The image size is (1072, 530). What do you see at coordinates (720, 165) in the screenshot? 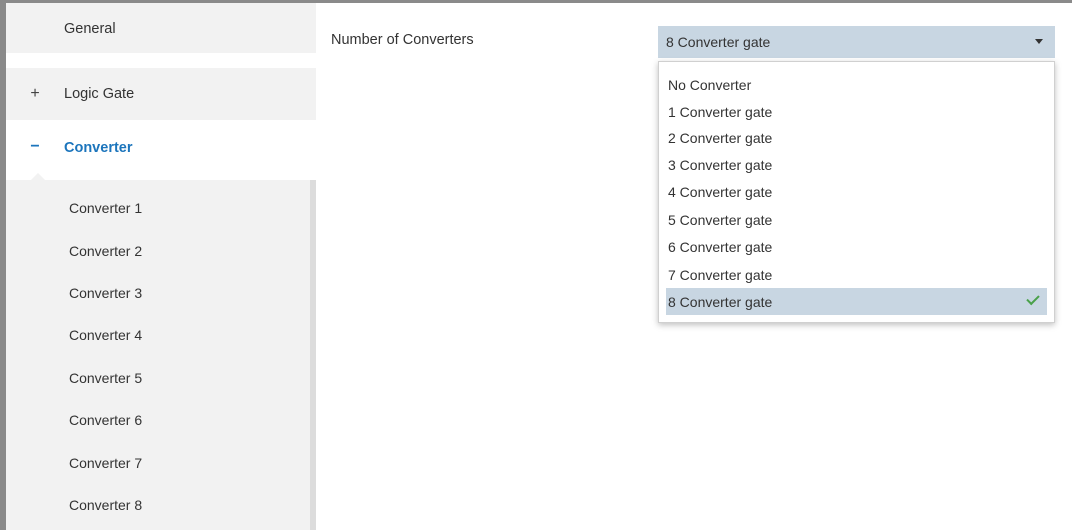
I see `option-label: 3 Converter gate` at bounding box center [720, 165].